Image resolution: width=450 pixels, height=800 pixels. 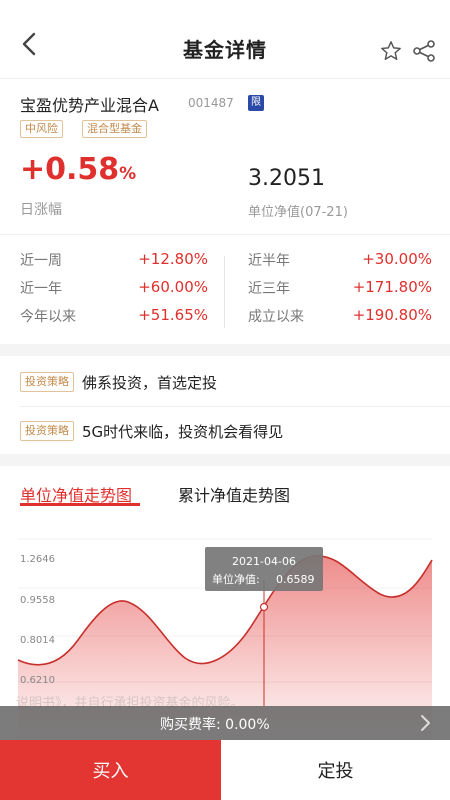 I want to click on crosshair-point, so click(x=264, y=607).